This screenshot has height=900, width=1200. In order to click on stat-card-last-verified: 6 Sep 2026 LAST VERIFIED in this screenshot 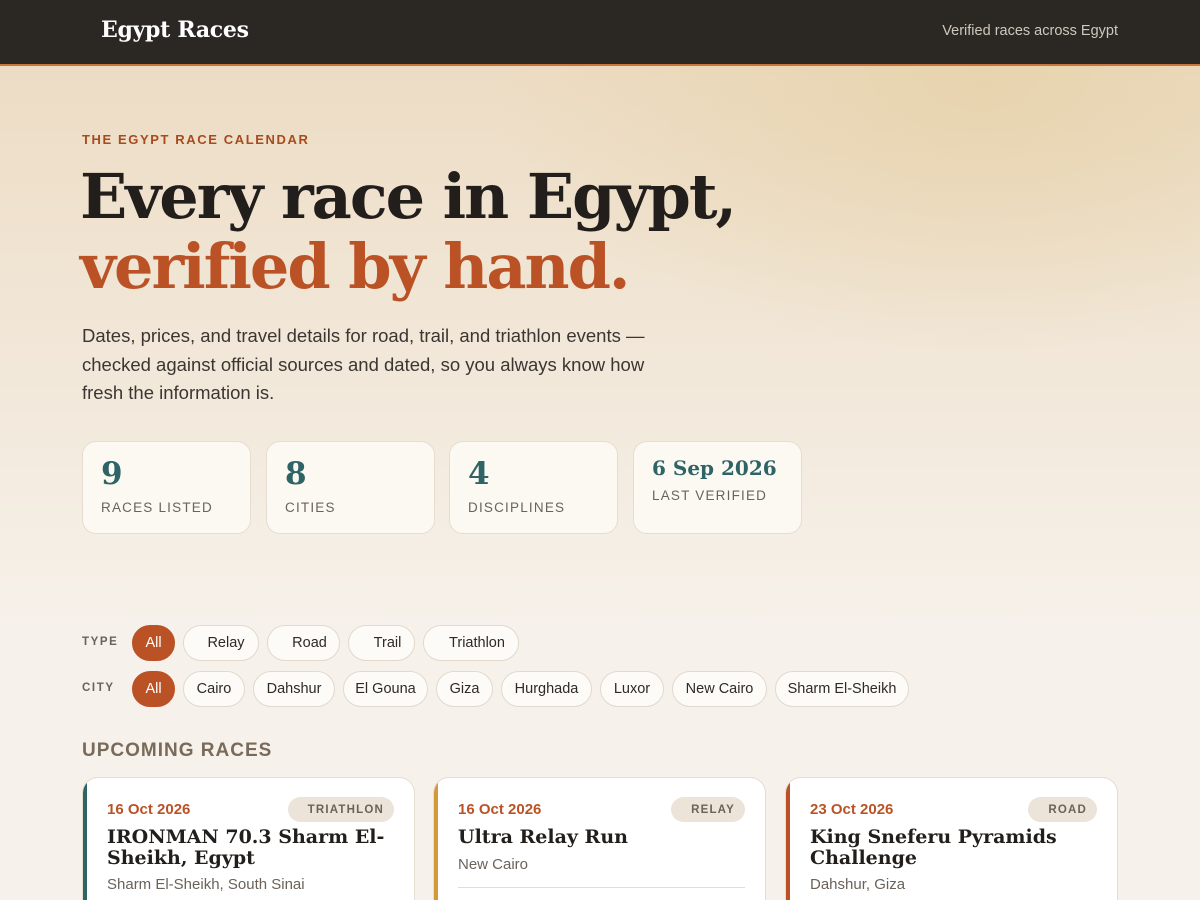, I will do `click(717, 487)`.